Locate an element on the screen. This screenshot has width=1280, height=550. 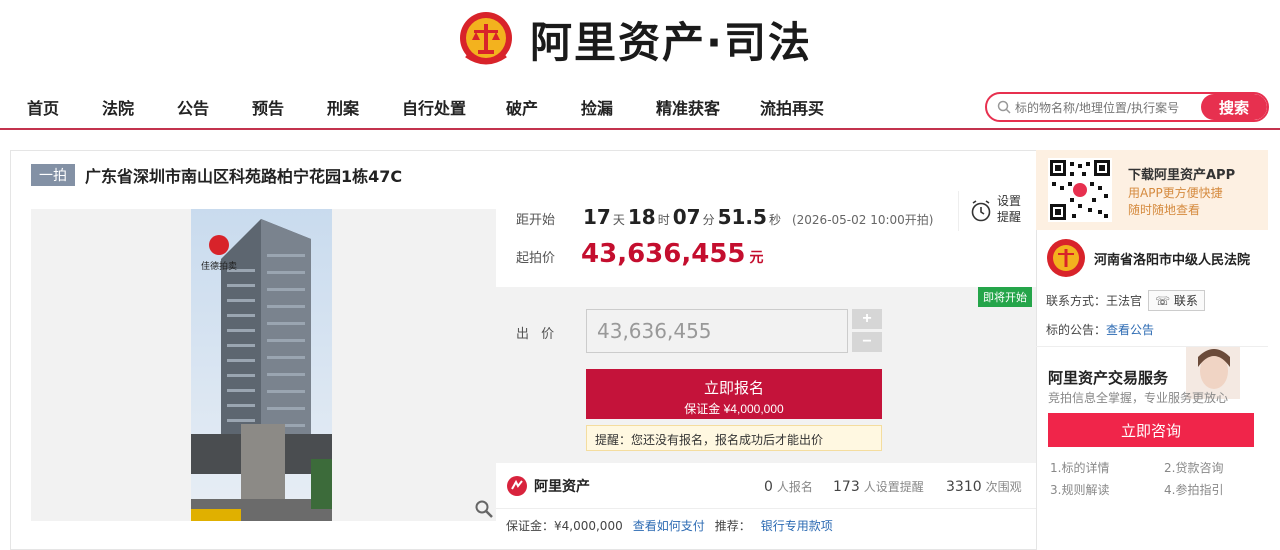
starting-price-row: 起拍价 43,636,455 元 is located at coordinates (640, 254).